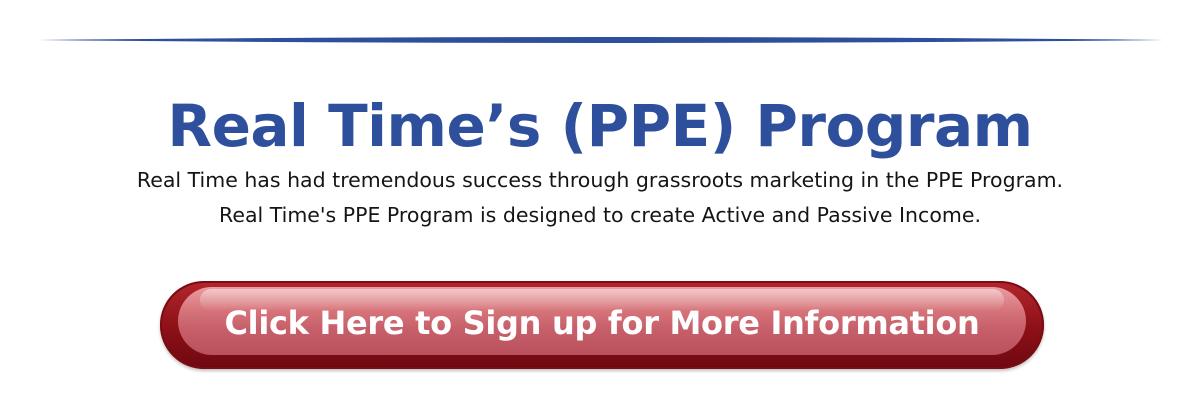 This screenshot has width=1200, height=402. What do you see at coordinates (600, 126) in the screenshot?
I see `page-title: Real Time’s (PPE) Program` at bounding box center [600, 126].